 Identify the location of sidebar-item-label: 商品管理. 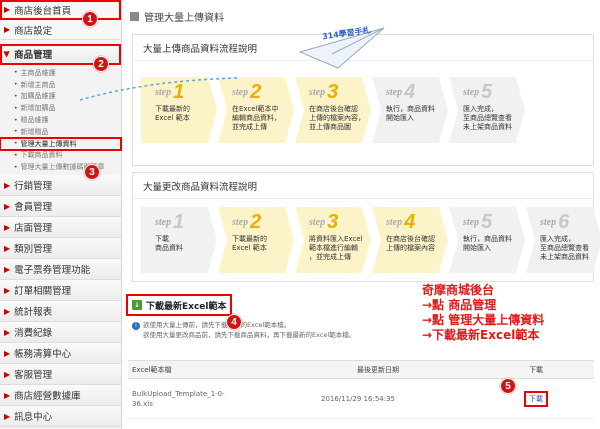
(33, 55).